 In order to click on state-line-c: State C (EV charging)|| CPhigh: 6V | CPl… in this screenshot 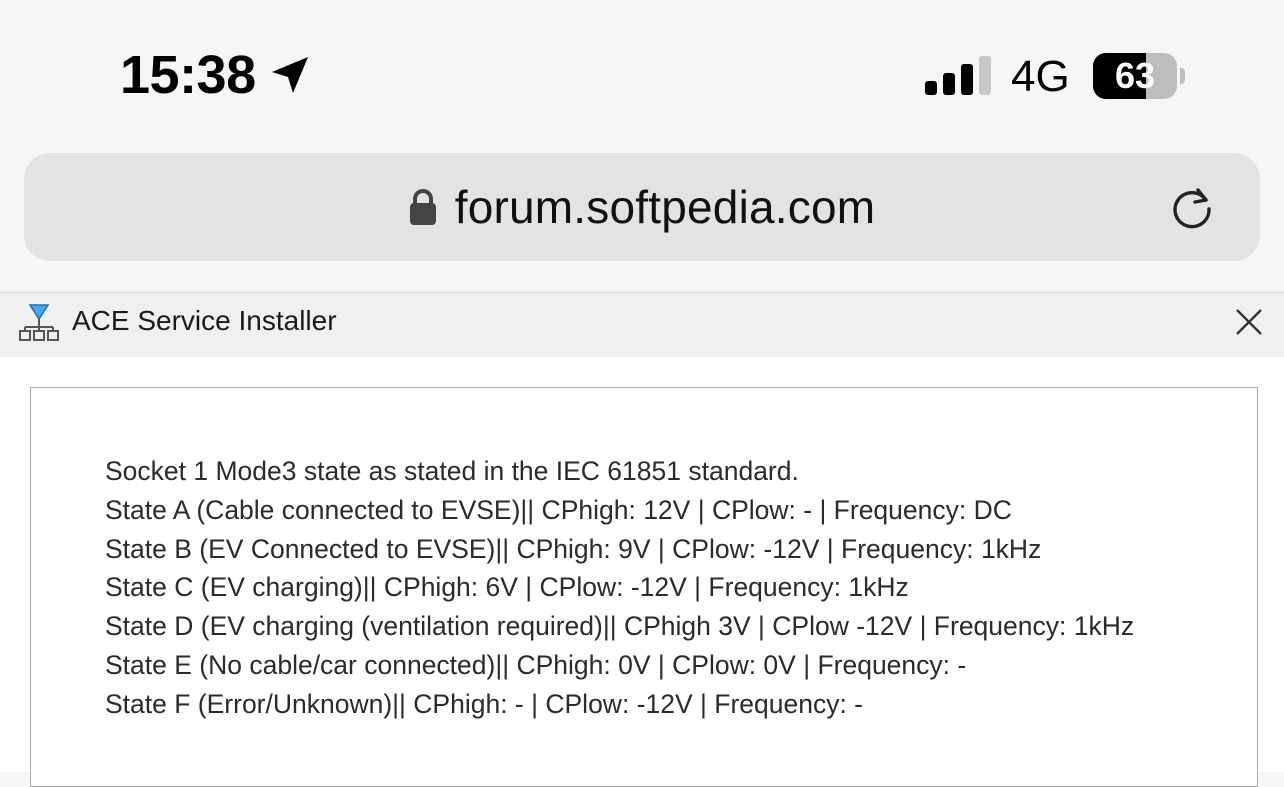, I will do `click(507, 587)`.